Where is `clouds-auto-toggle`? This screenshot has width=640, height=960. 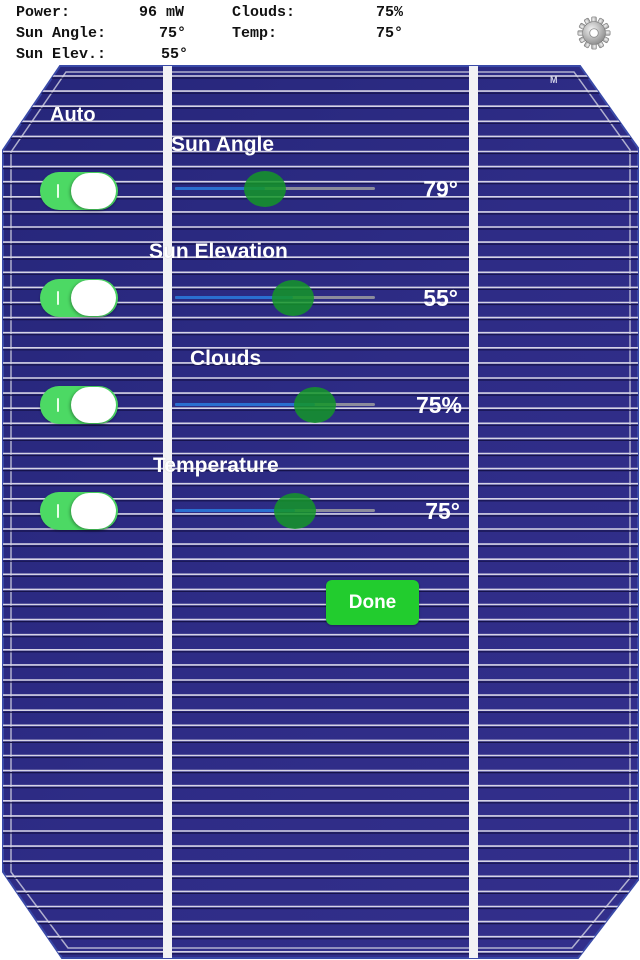
clouds-auto-toggle is located at coordinates (79, 405).